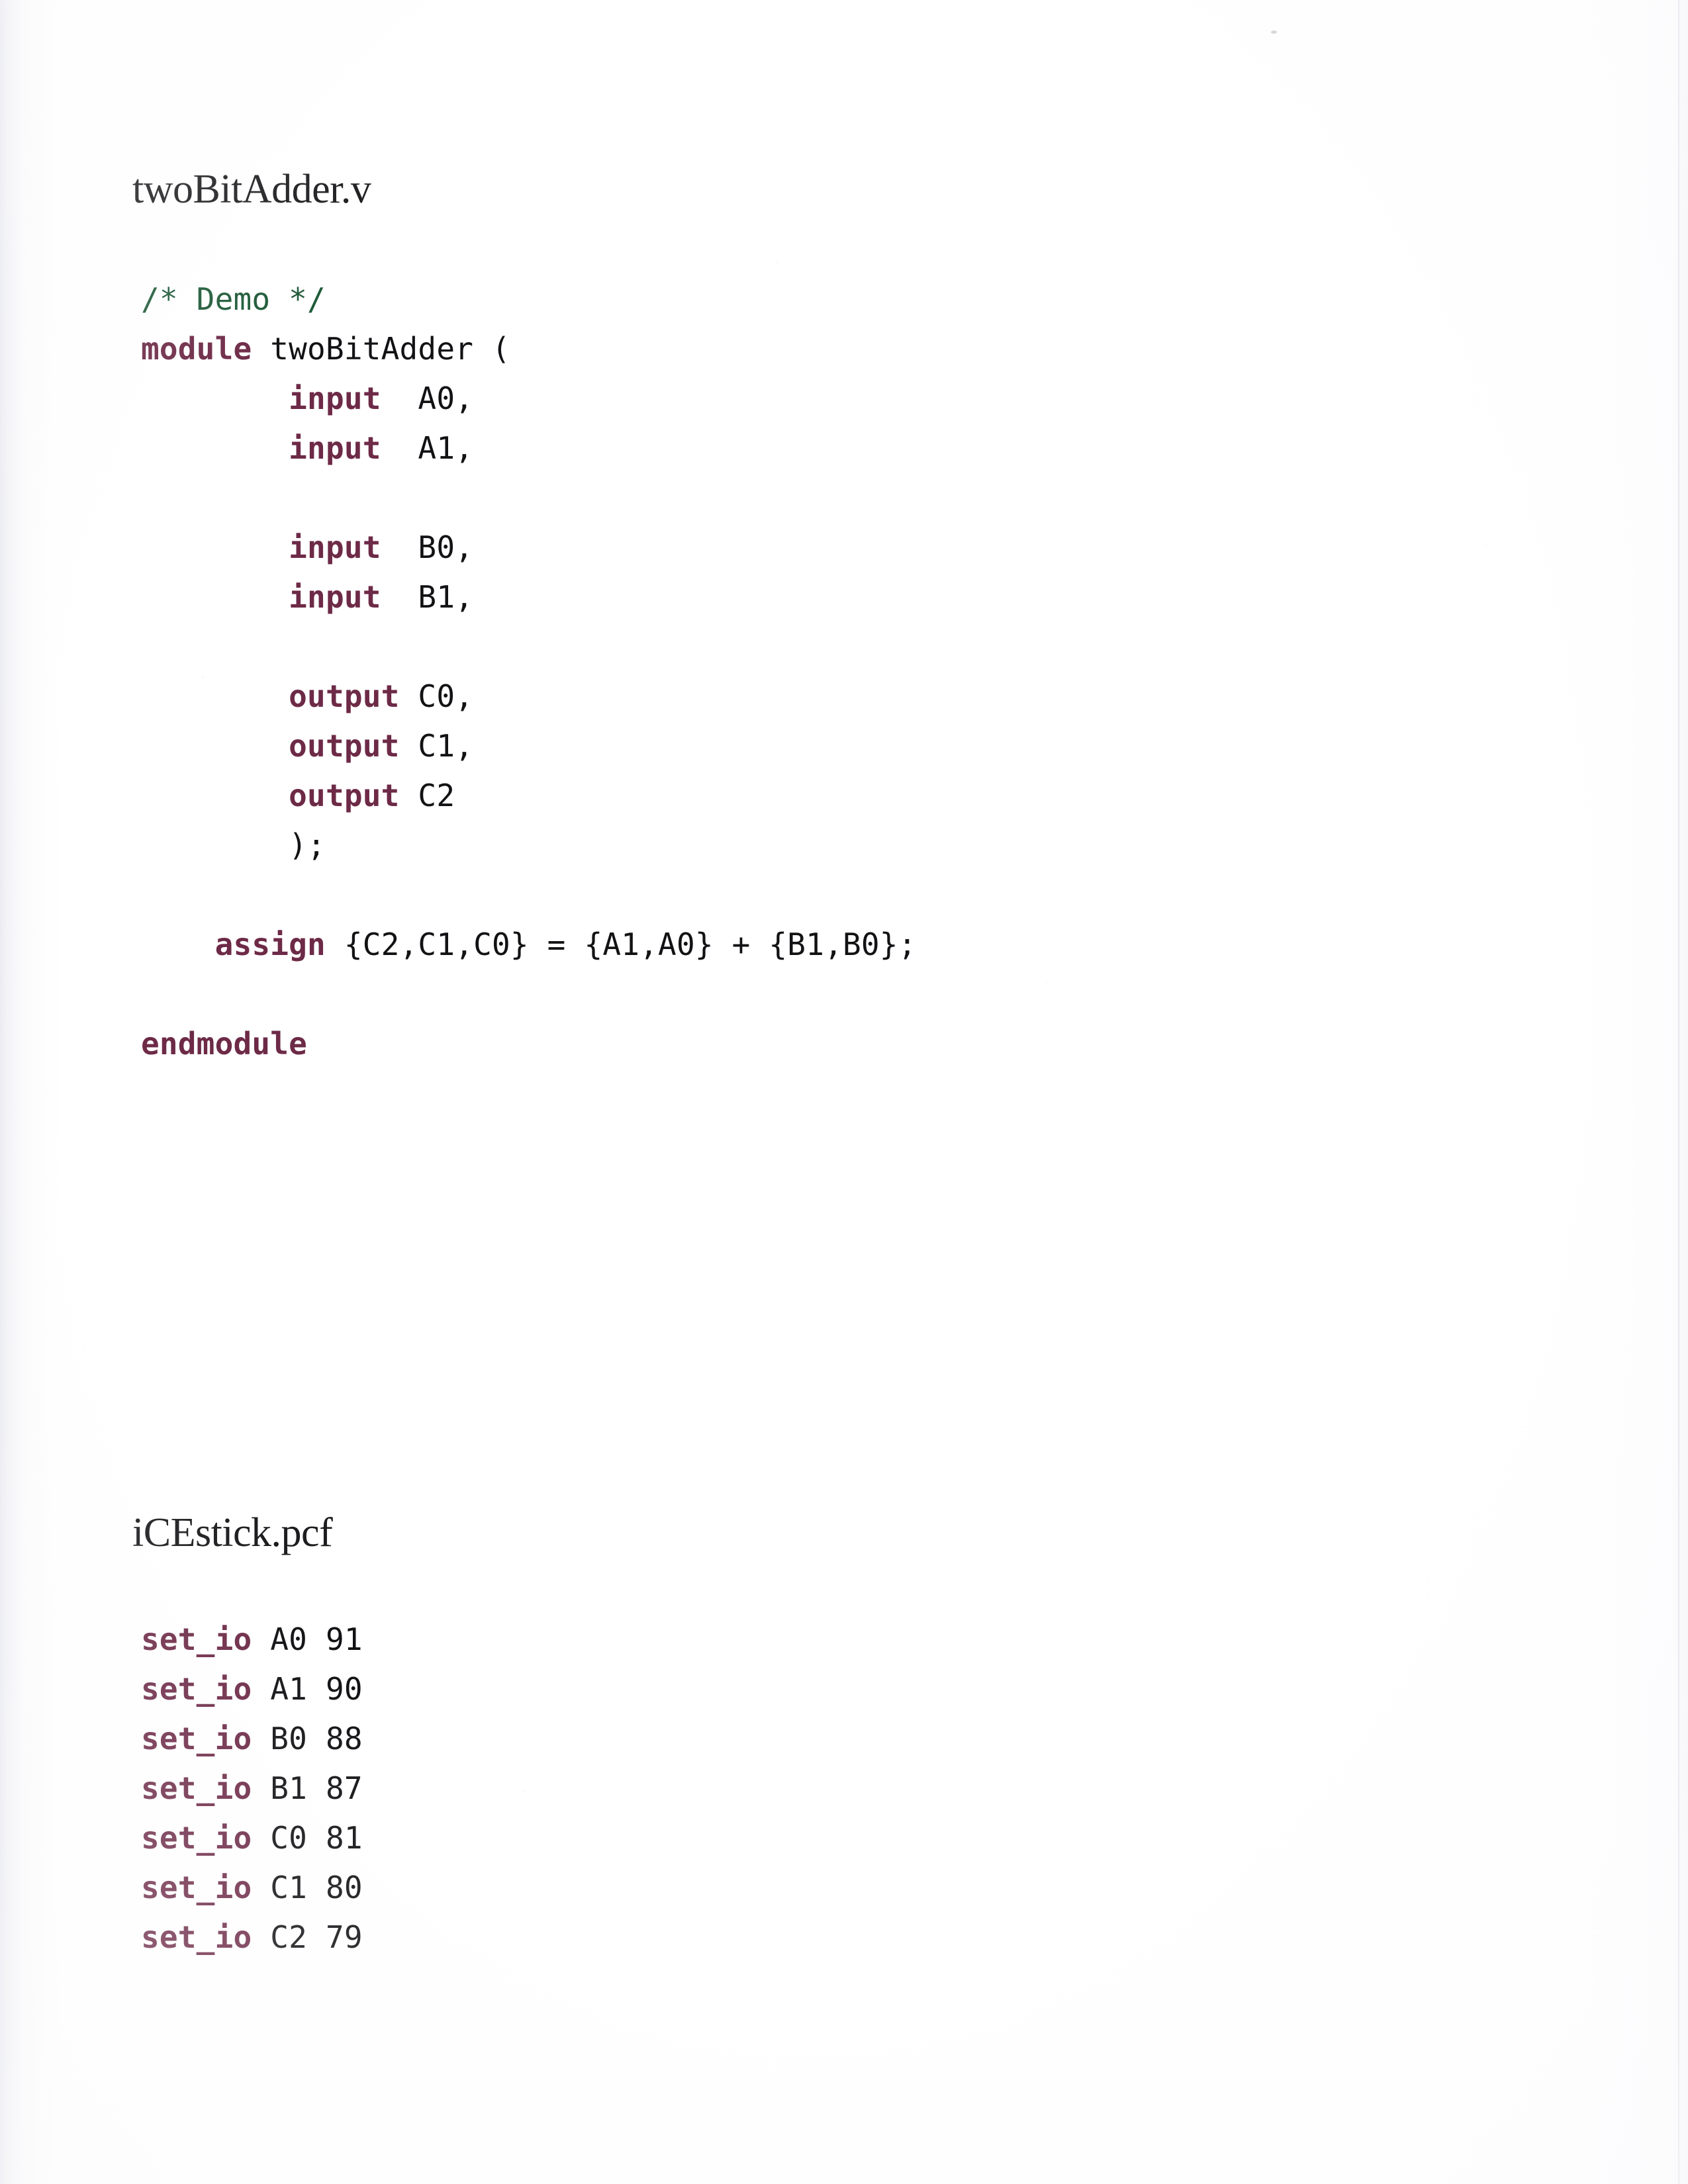  What do you see at coordinates (427, 597) in the screenshot?
I see `code-token-plain: B1,` at bounding box center [427, 597].